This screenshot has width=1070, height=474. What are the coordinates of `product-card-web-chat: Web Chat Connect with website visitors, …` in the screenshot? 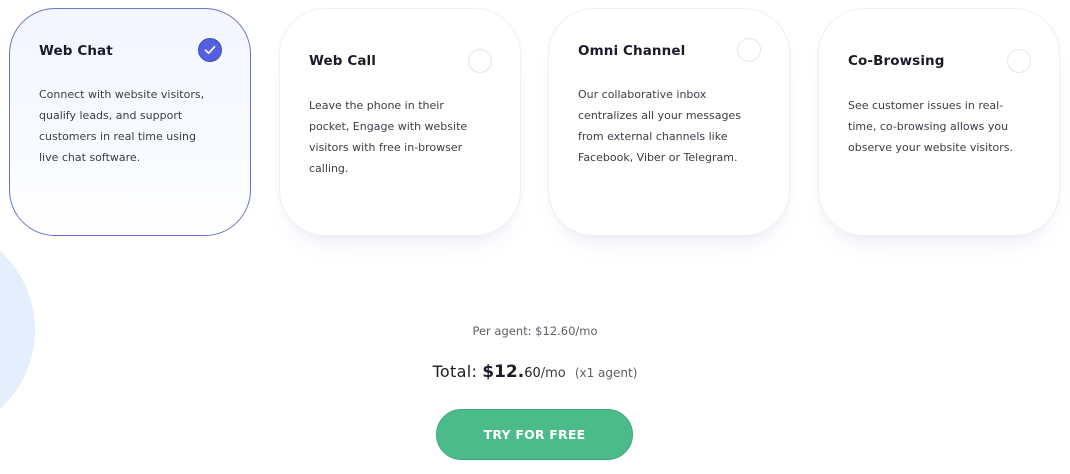 It's located at (130, 122).